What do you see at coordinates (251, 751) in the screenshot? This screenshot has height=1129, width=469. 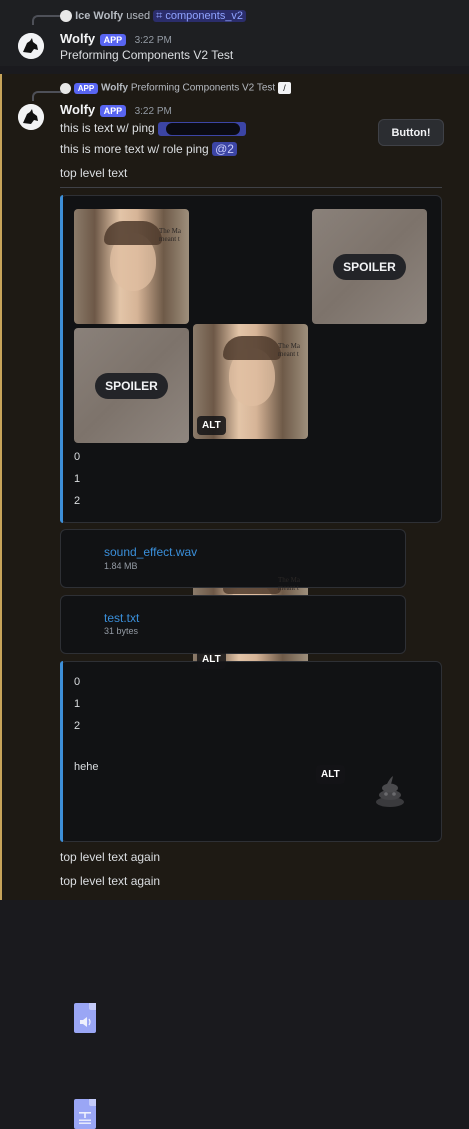 I see `section-container` at bounding box center [251, 751].